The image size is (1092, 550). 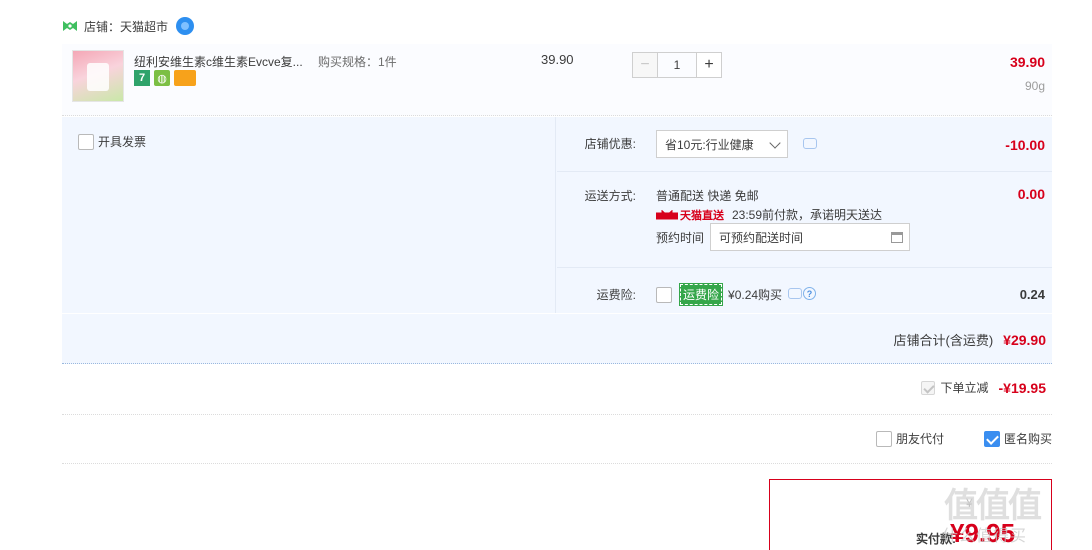 What do you see at coordinates (993, 506) in the screenshot?
I see `watermark-logo: 值值值` at bounding box center [993, 506].